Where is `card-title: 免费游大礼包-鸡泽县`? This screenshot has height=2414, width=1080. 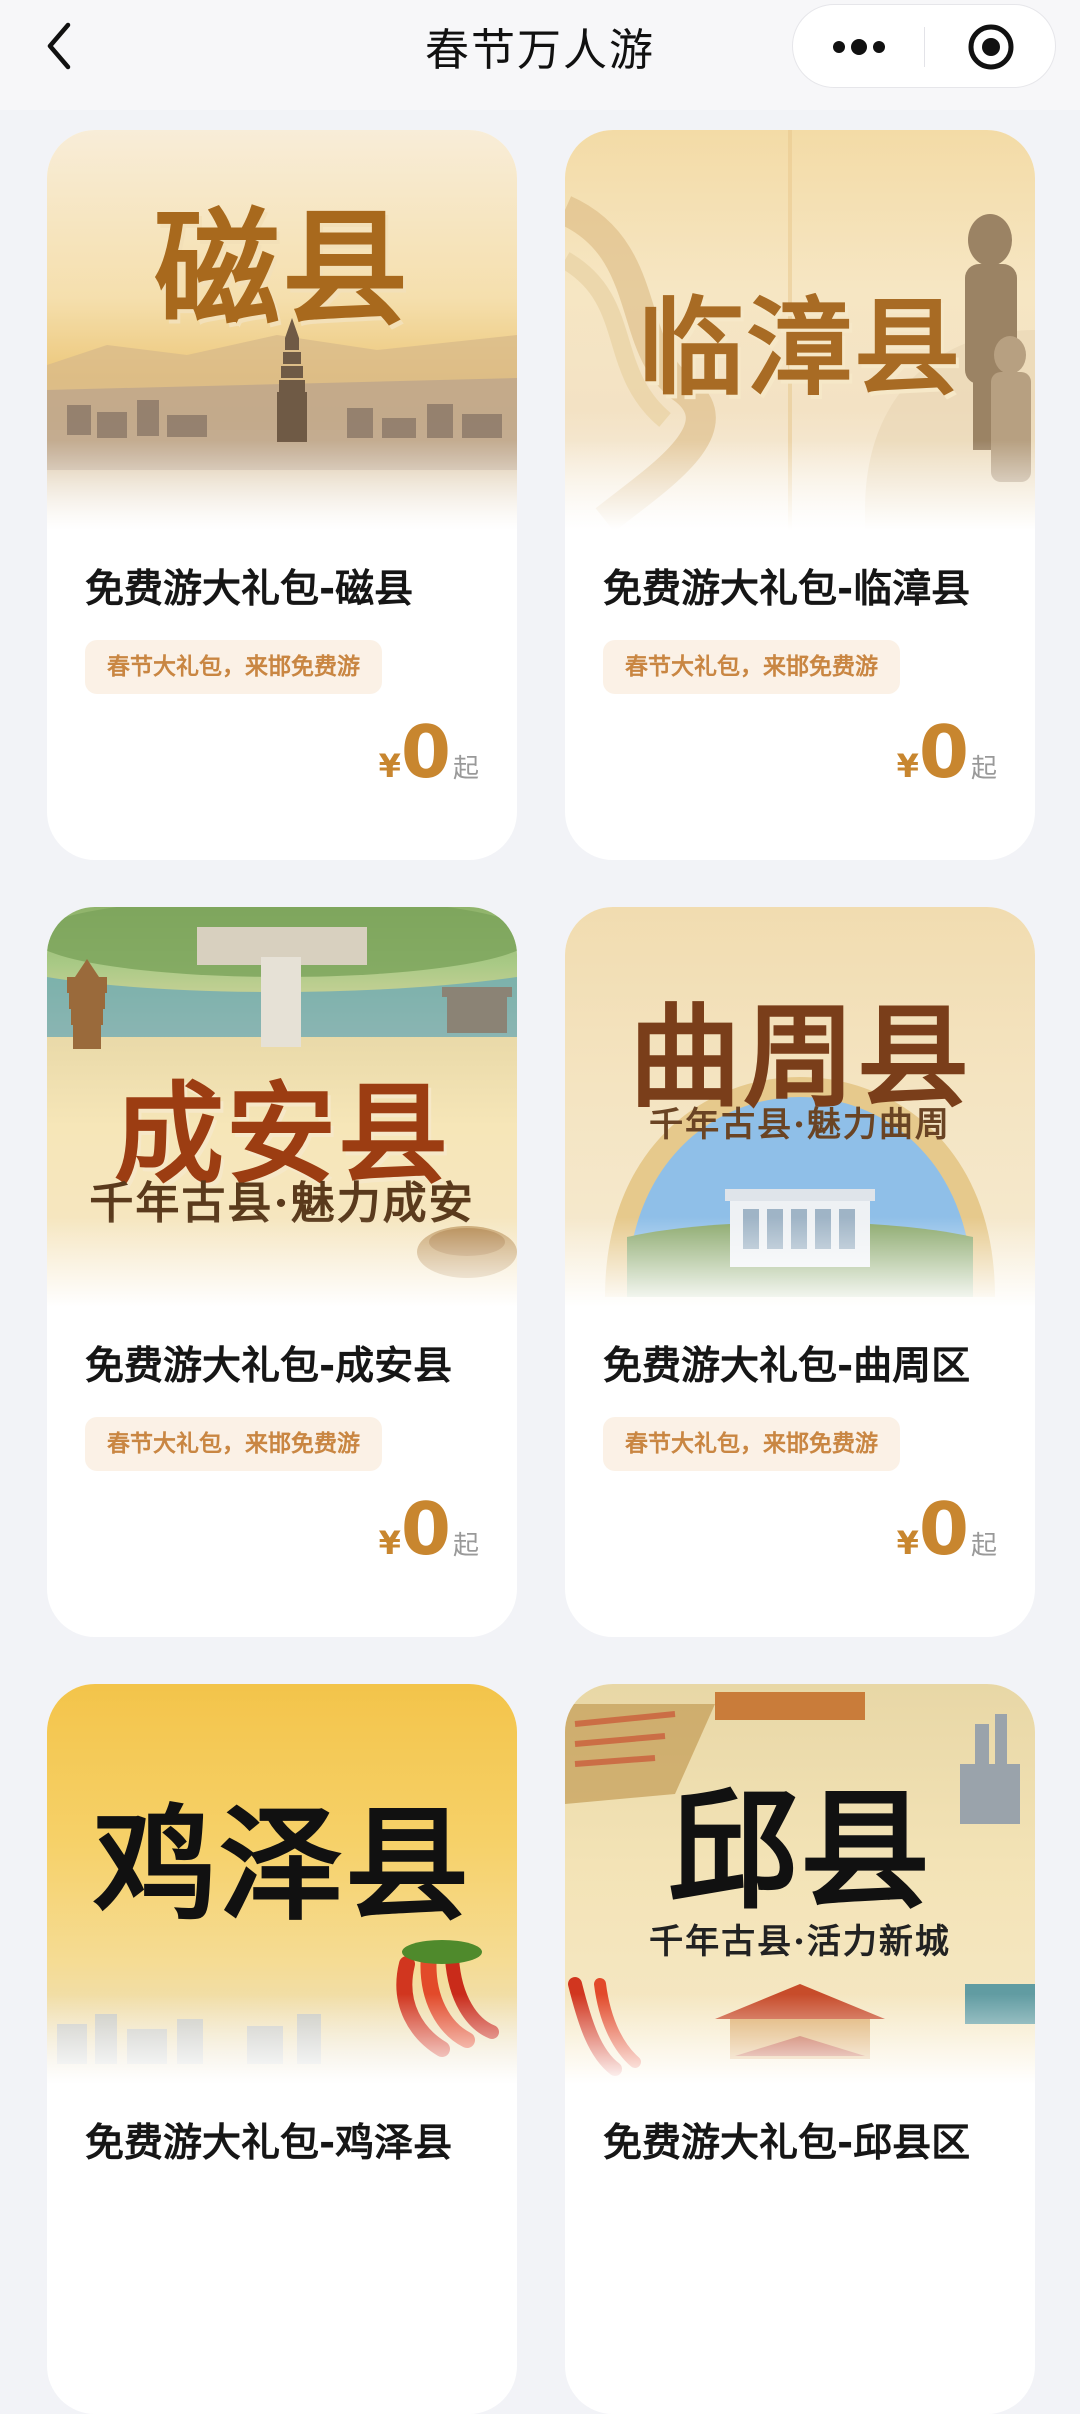
card-title: 免费游大礼包-鸡泽县 is located at coordinates (269, 2143).